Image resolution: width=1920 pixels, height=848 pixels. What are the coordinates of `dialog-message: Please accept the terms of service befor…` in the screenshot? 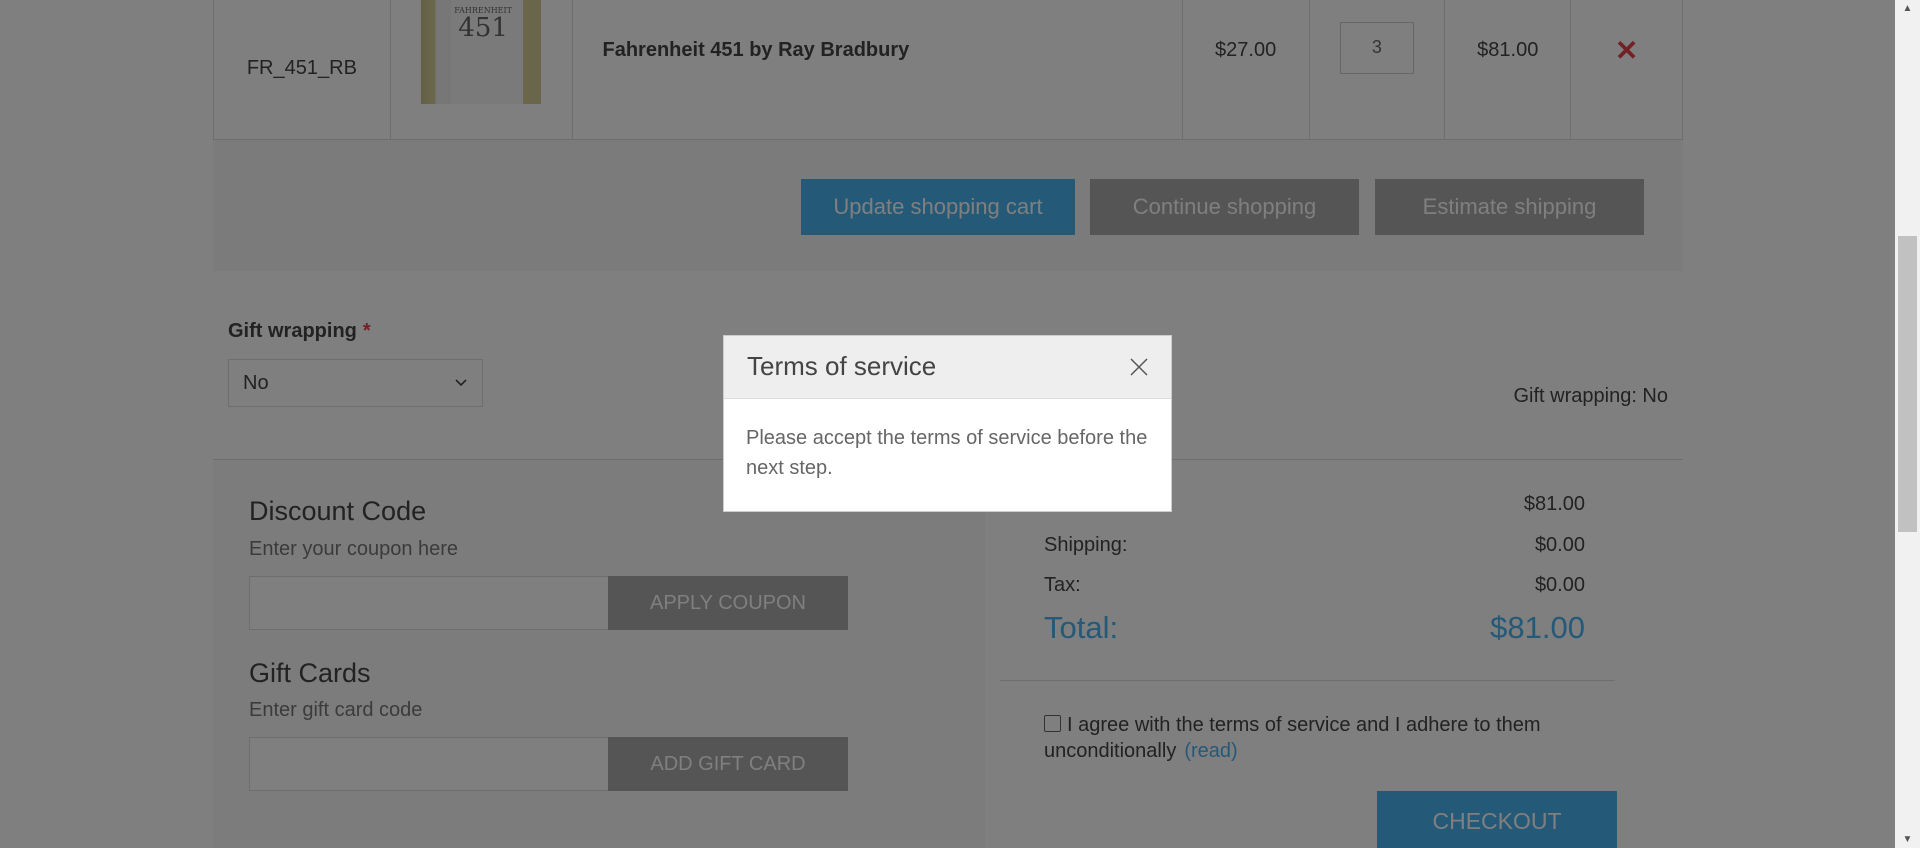 It's located at (947, 453).